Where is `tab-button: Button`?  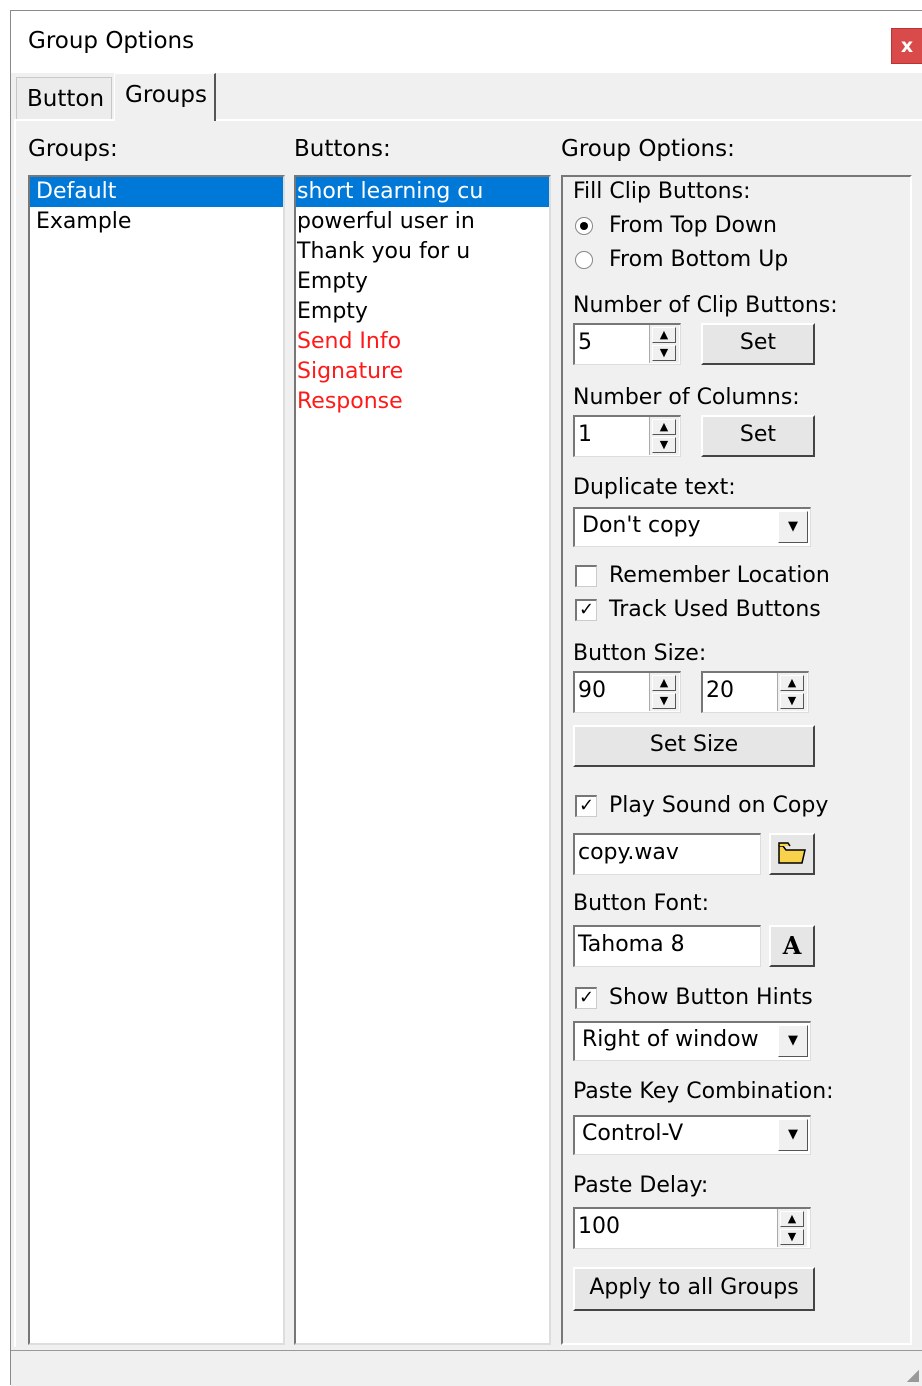 tab-button: Button is located at coordinates (64, 99).